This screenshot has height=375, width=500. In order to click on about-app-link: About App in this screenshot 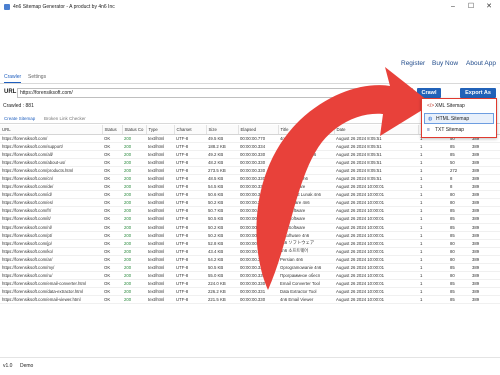, I will do `click(481, 63)`.